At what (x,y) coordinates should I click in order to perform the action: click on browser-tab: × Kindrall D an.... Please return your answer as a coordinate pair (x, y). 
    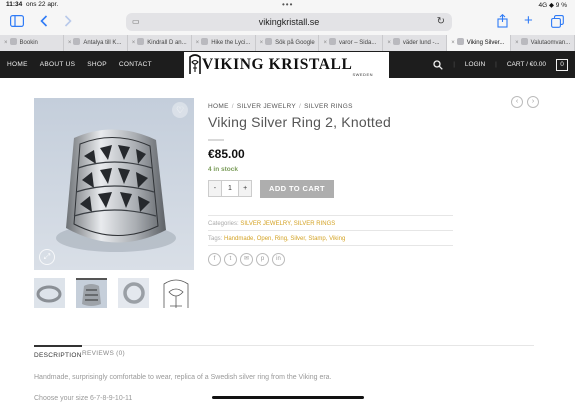
    Looking at the image, I should click on (160, 43).